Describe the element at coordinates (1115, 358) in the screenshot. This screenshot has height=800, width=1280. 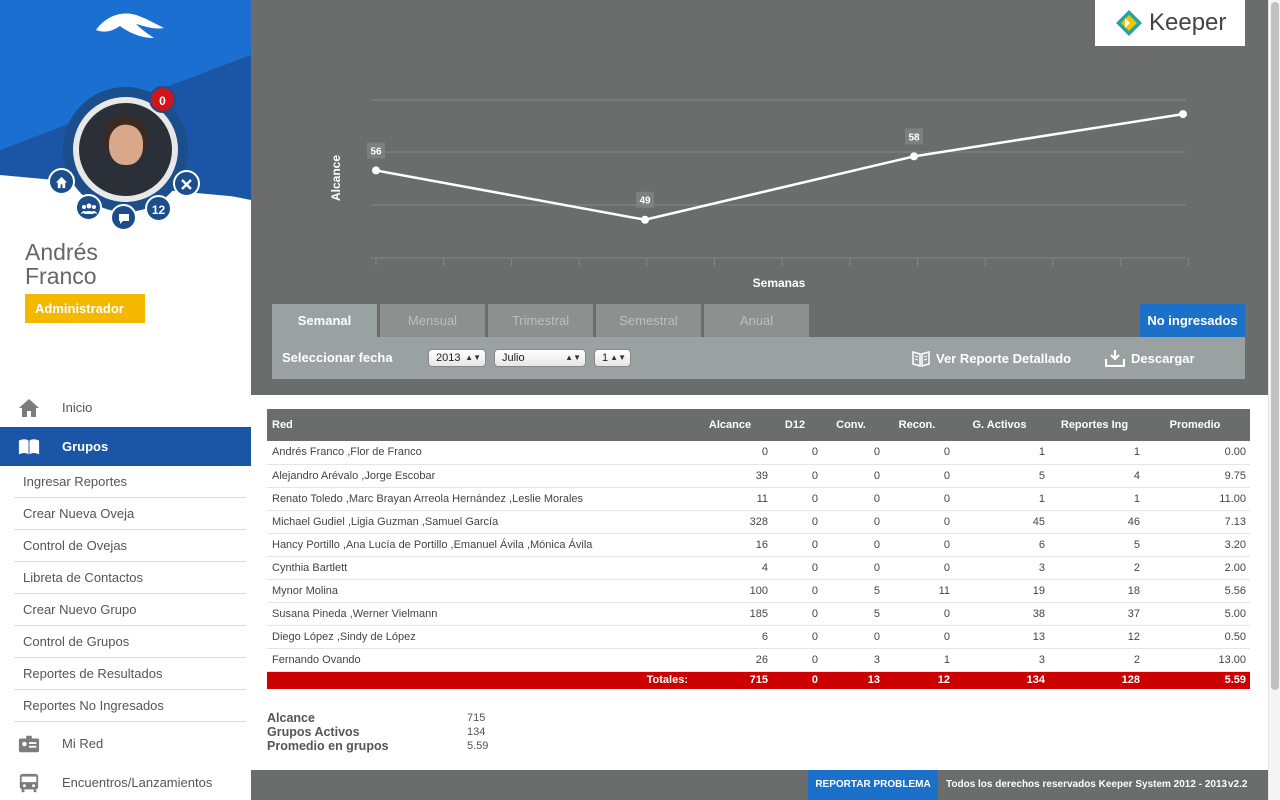
I see `download-icon` at that location.